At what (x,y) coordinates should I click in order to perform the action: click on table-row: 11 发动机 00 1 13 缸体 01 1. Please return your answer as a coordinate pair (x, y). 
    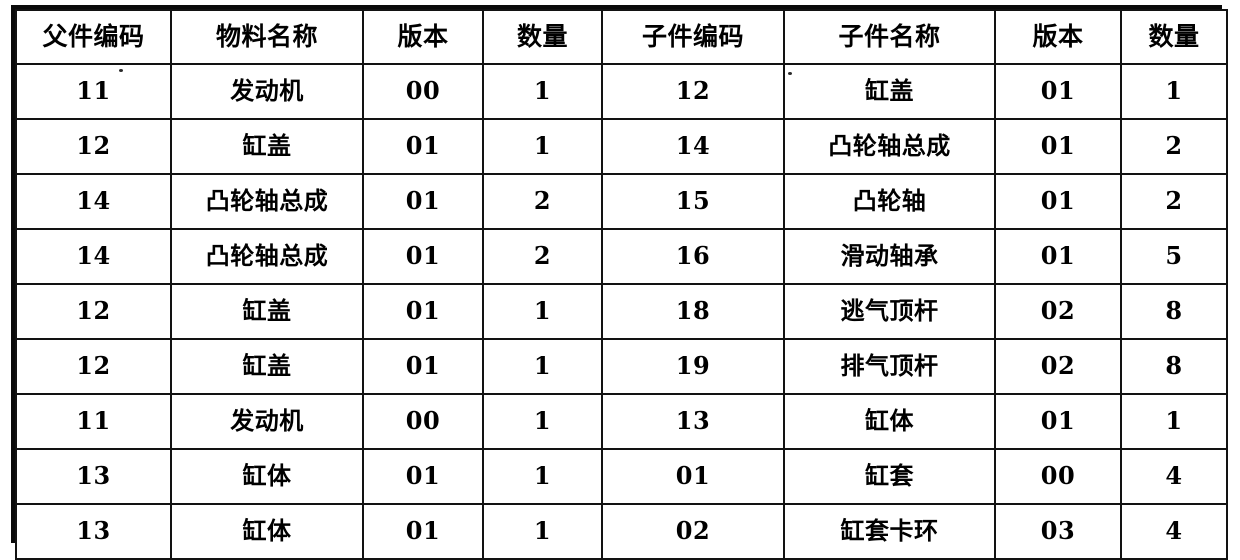
    Looking at the image, I should click on (621, 421).